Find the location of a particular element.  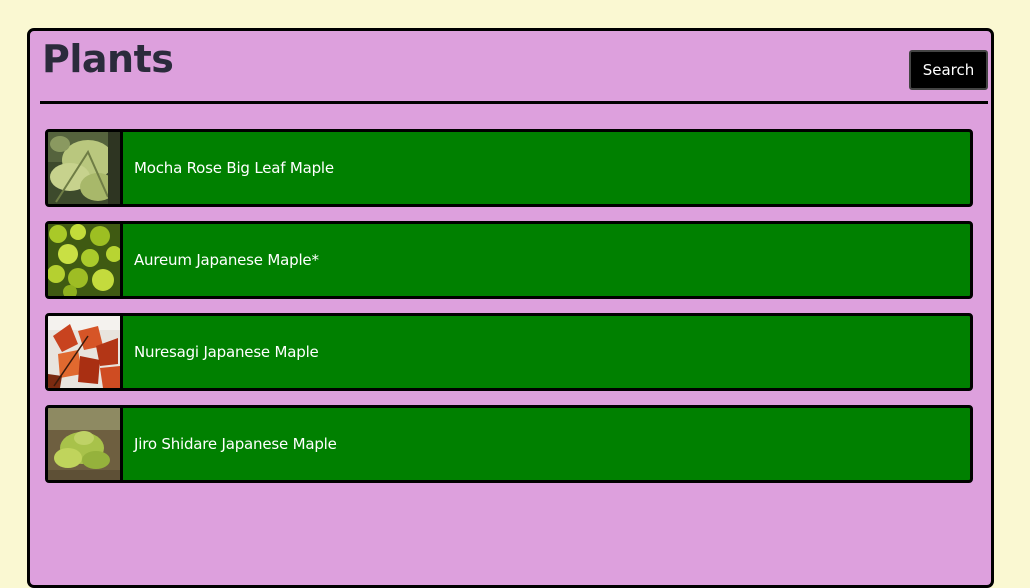

page-title: Plants is located at coordinates (108, 59).